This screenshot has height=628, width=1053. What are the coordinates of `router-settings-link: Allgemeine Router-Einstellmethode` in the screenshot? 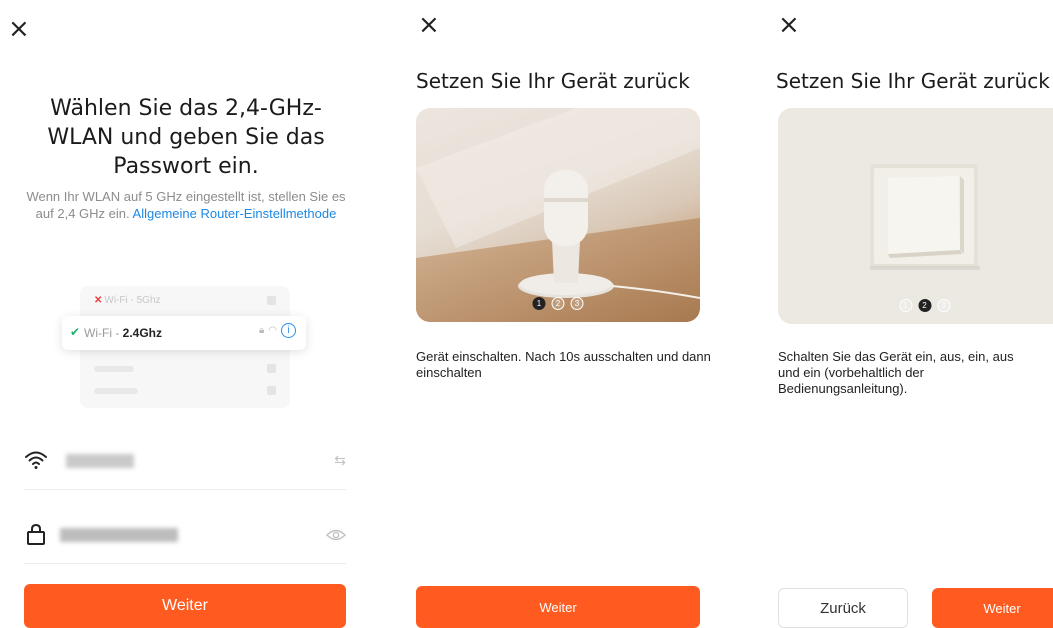 It's located at (235, 213).